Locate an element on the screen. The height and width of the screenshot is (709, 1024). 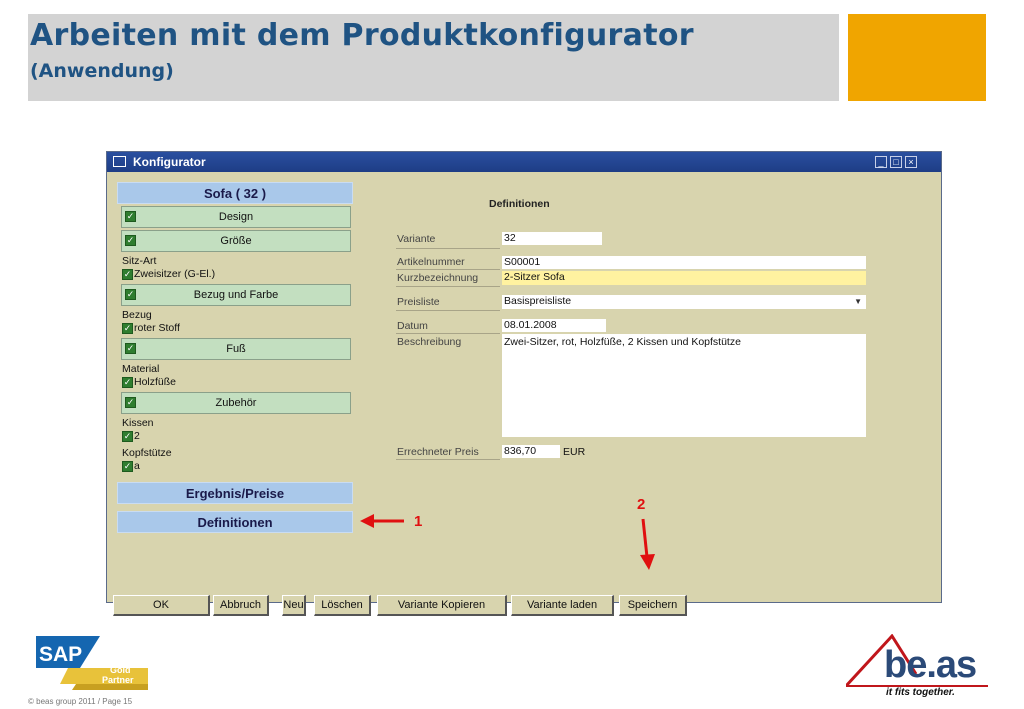
arrow-1-icon is located at coordinates (382, 521).